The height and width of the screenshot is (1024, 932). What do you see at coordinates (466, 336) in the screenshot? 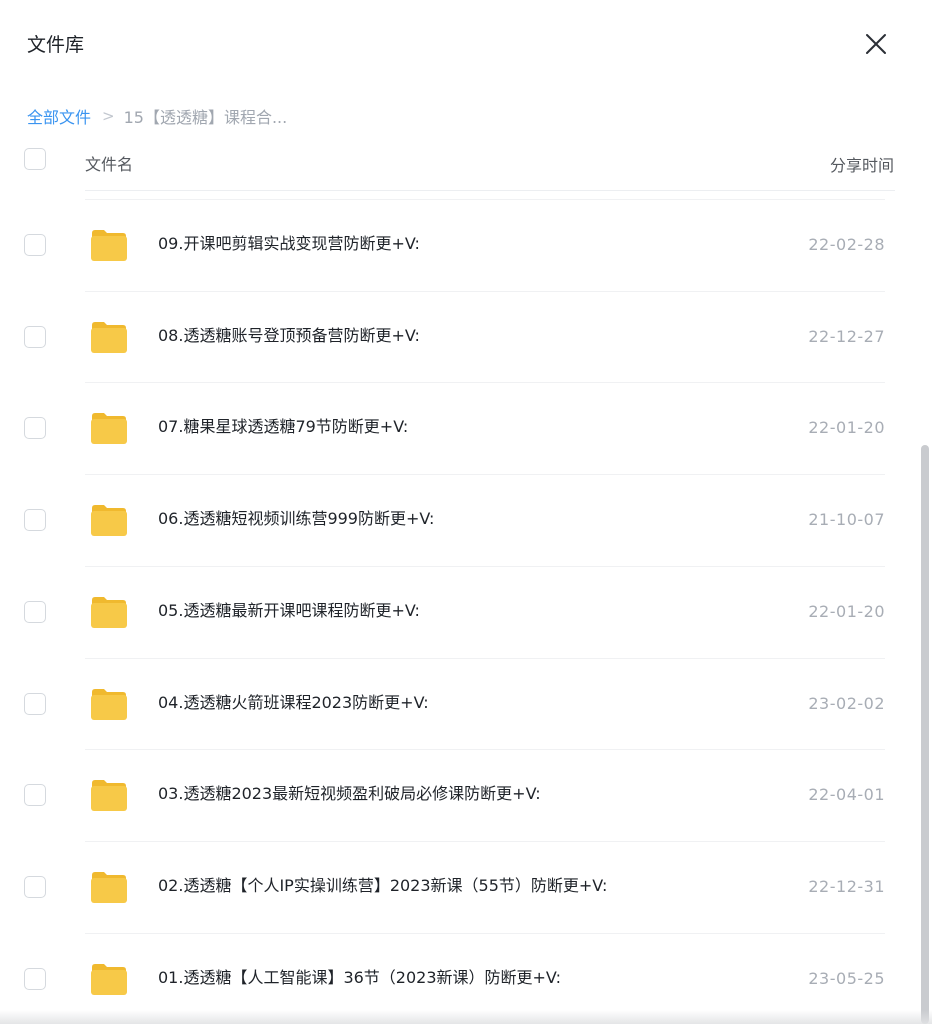
I see `table-row: 08.透透糖账号登顶预备营防断更+V: 22-12-27` at bounding box center [466, 336].